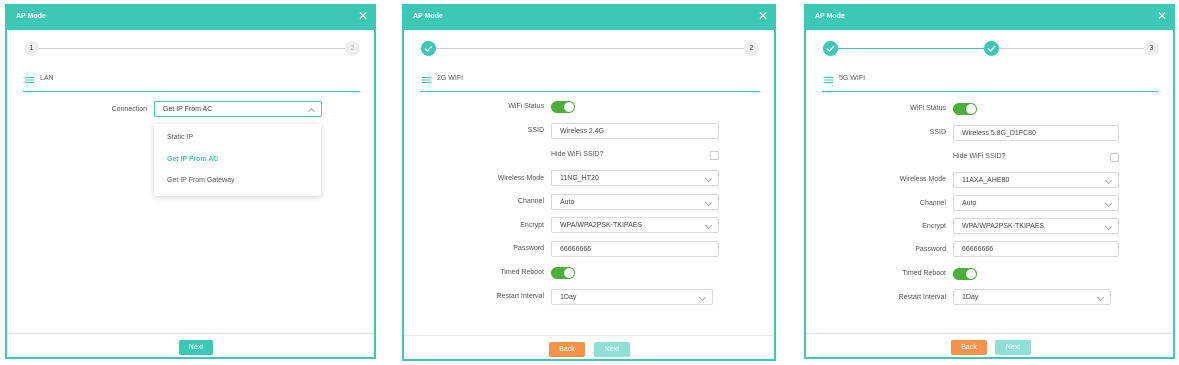 Image resolution: width=1179 pixels, height=365 pixels. Describe the element at coordinates (635, 131) in the screenshot. I see `ssid-input: Wireless 2.4G` at that location.